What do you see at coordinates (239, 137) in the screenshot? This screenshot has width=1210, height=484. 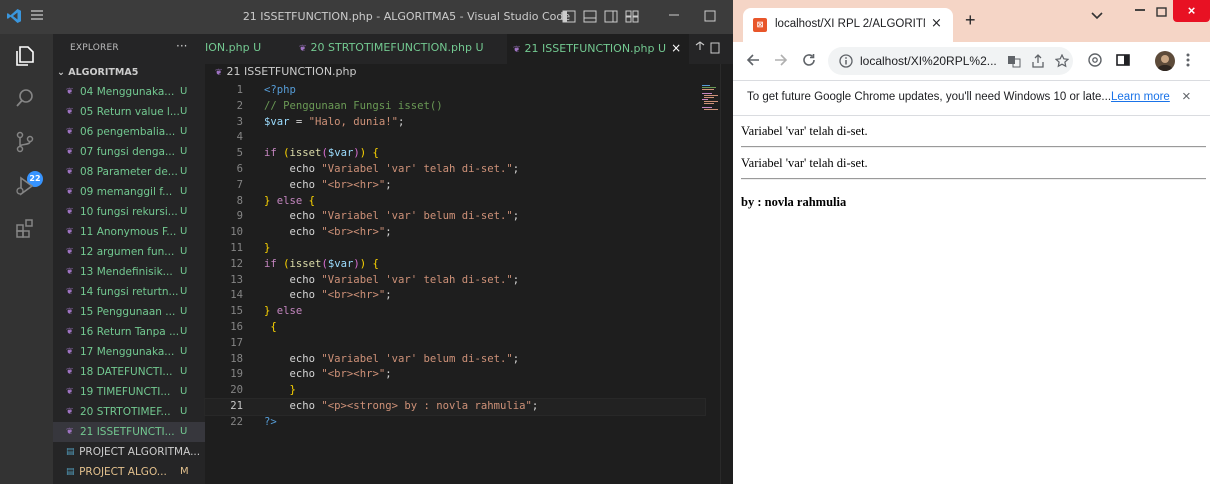 I see `code-line: 4` at bounding box center [239, 137].